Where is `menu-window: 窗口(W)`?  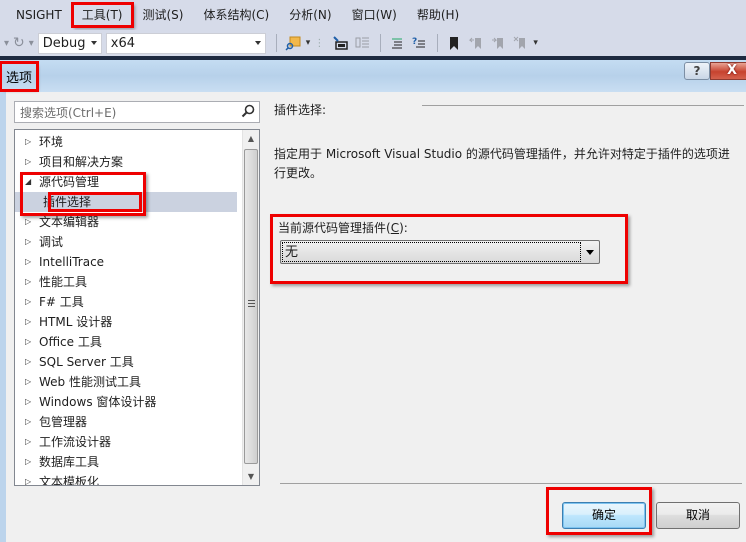
menu-window: 窗口(W) is located at coordinates (374, 15).